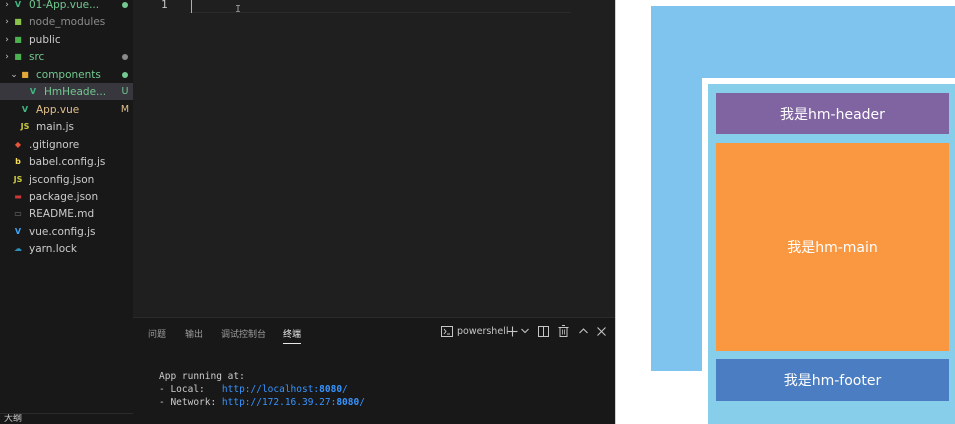 This screenshot has height=424, width=955. Describe the element at coordinates (190, 402) in the screenshot. I see `terminal-network-label: - Network:` at that location.